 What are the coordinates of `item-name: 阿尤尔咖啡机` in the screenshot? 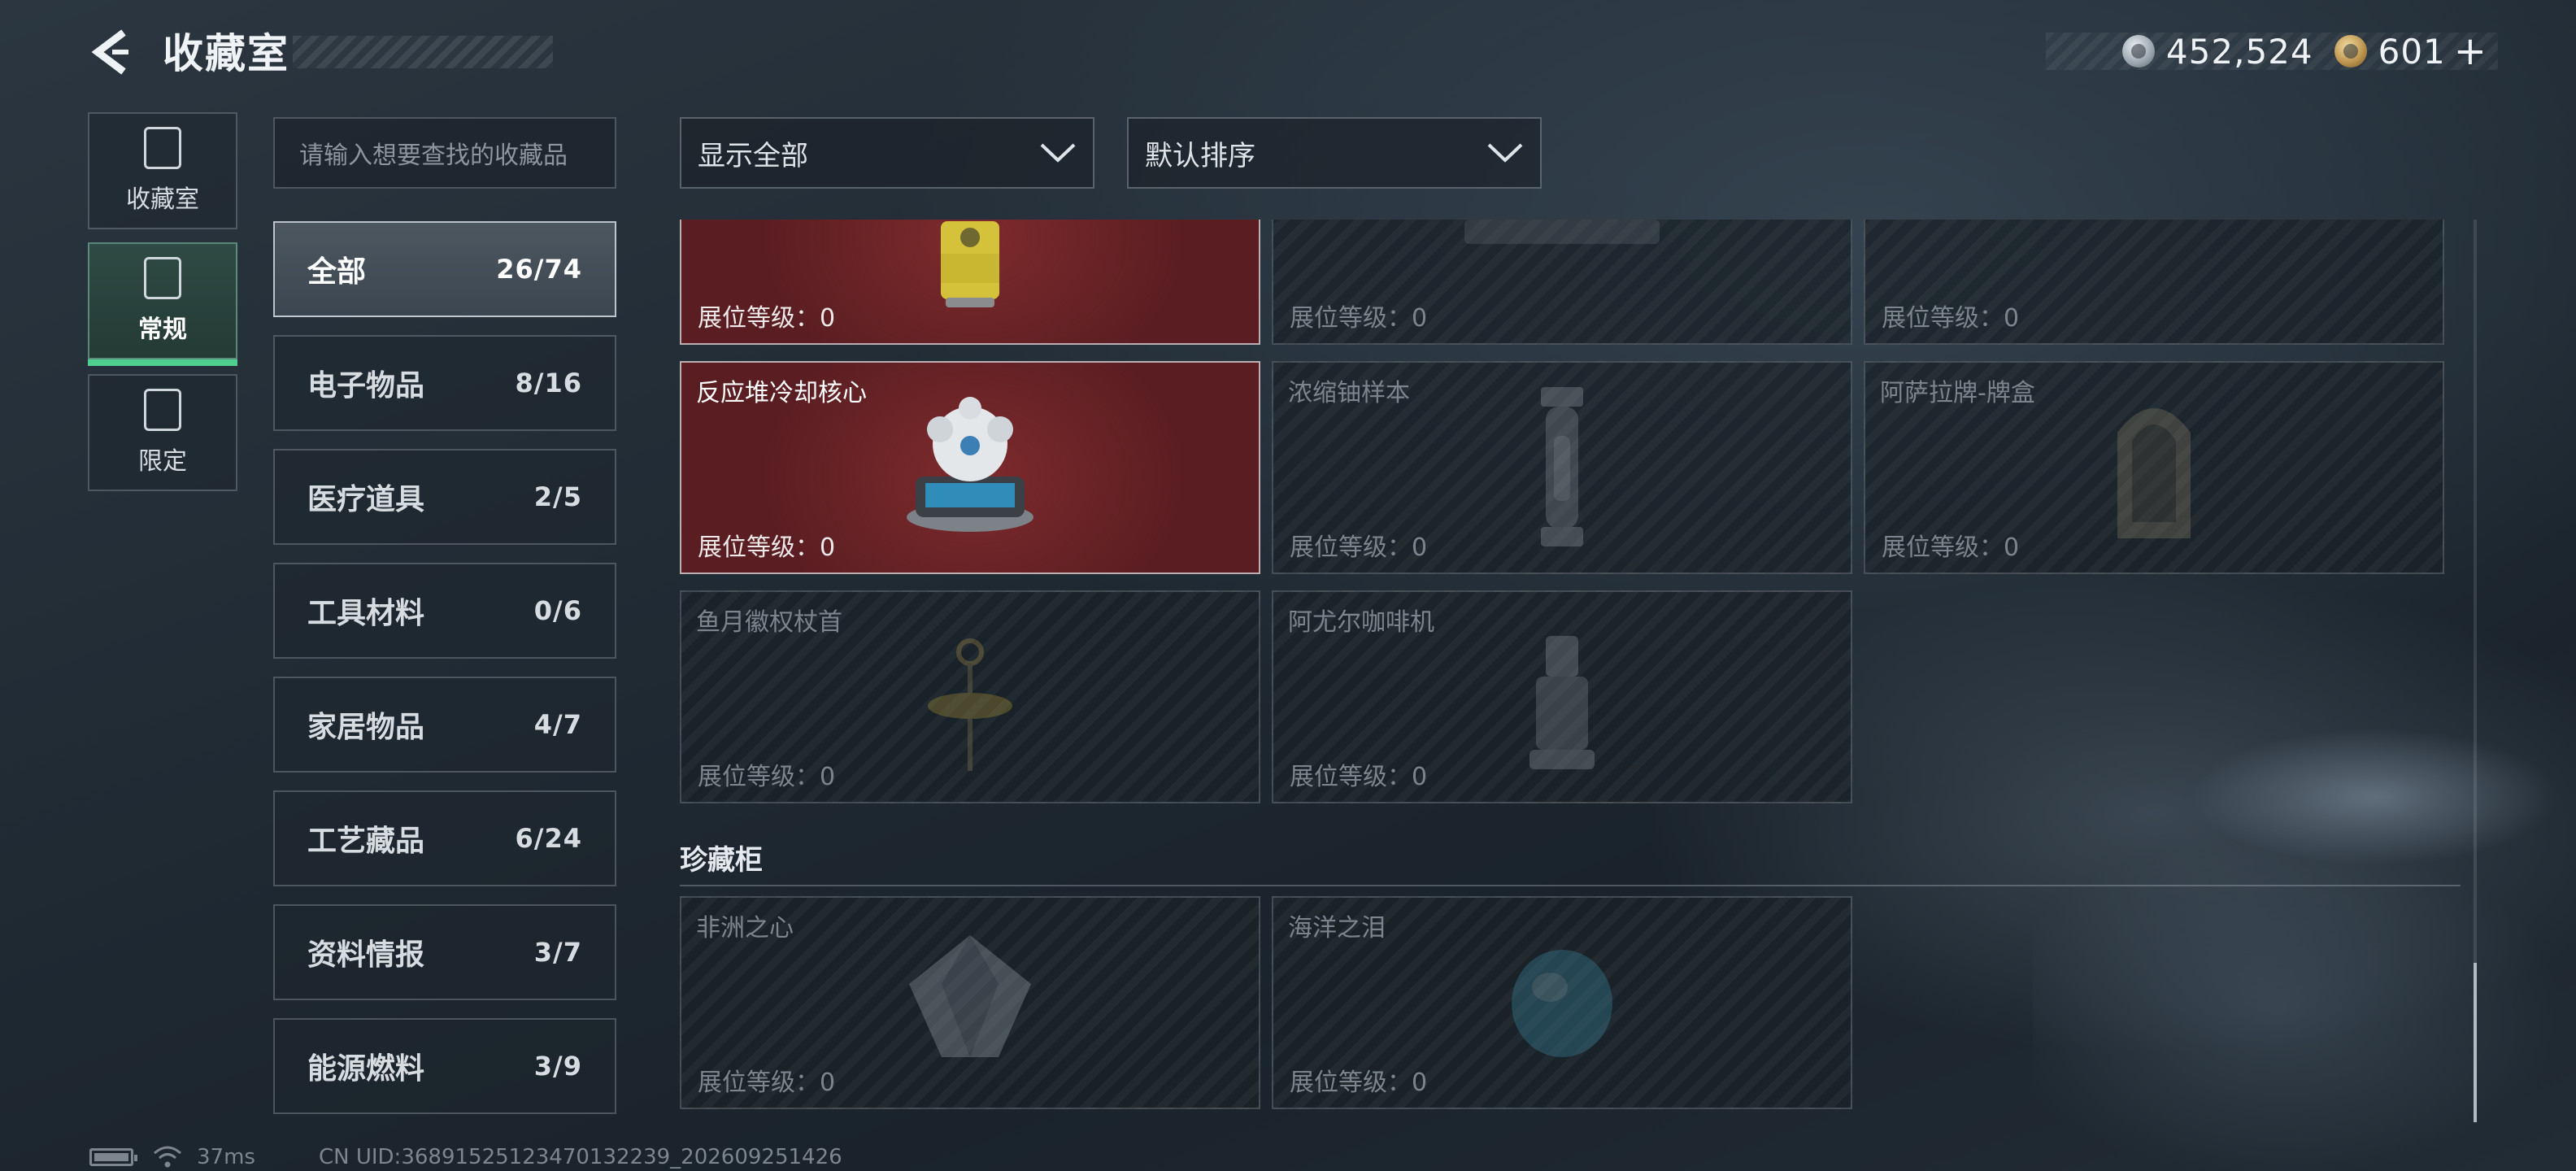 It's located at (1361, 622).